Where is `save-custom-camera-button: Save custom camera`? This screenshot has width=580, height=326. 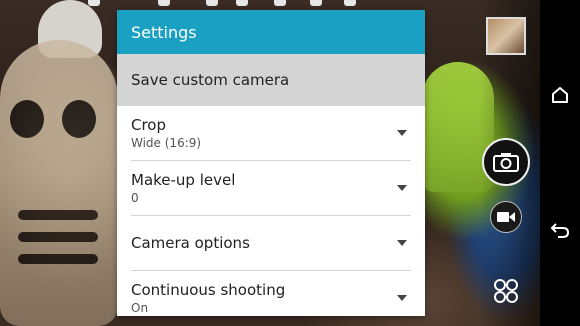
save-custom-camera-button: Save custom camera is located at coordinates (271, 80).